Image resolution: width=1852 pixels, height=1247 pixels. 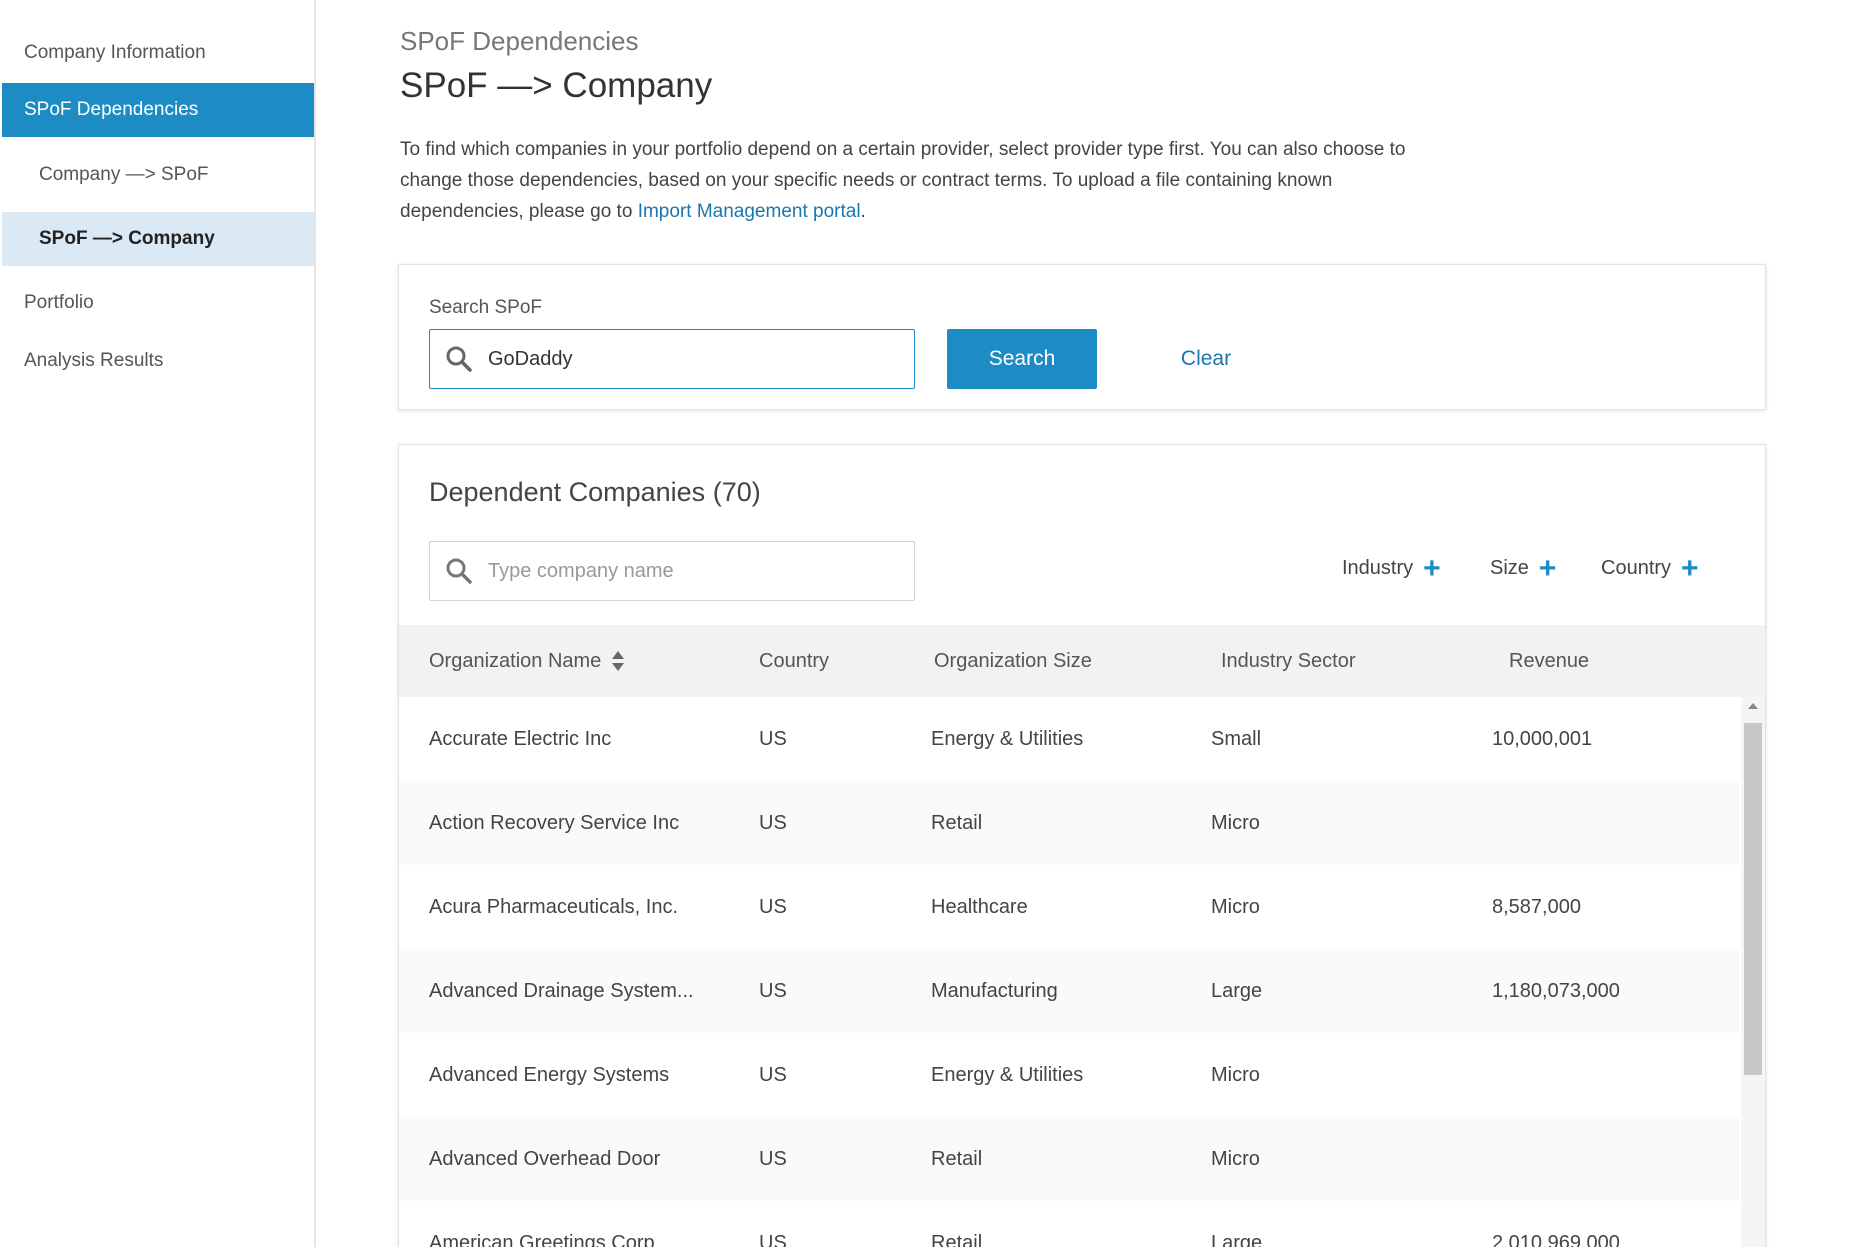 What do you see at coordinates (1636, 568) in the screenshot?
I see `facet-label: Country` at bounding box center [1636, 568].